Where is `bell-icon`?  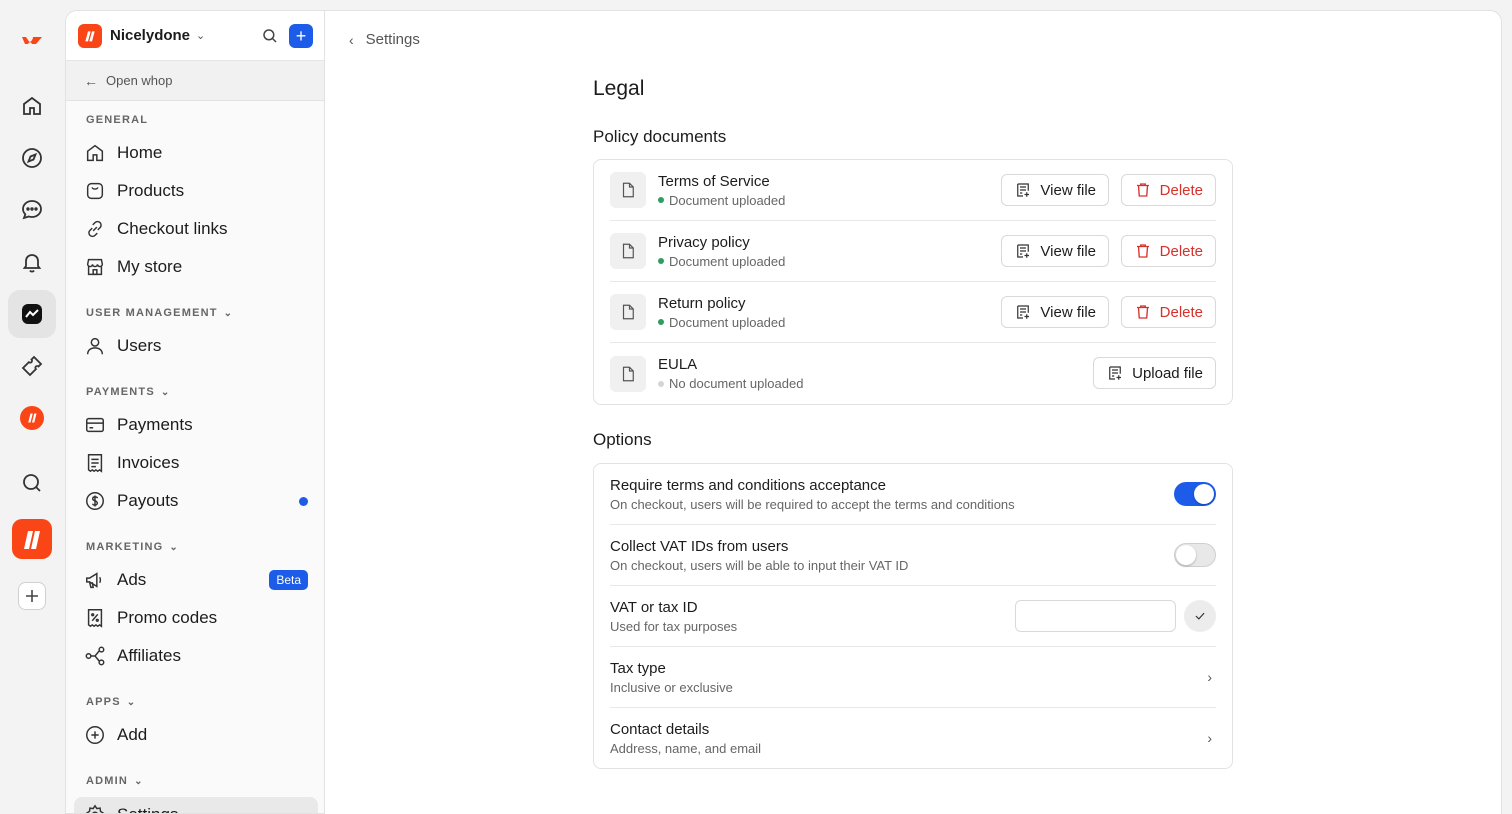
bell-icon is located at coordinates (32, 262).